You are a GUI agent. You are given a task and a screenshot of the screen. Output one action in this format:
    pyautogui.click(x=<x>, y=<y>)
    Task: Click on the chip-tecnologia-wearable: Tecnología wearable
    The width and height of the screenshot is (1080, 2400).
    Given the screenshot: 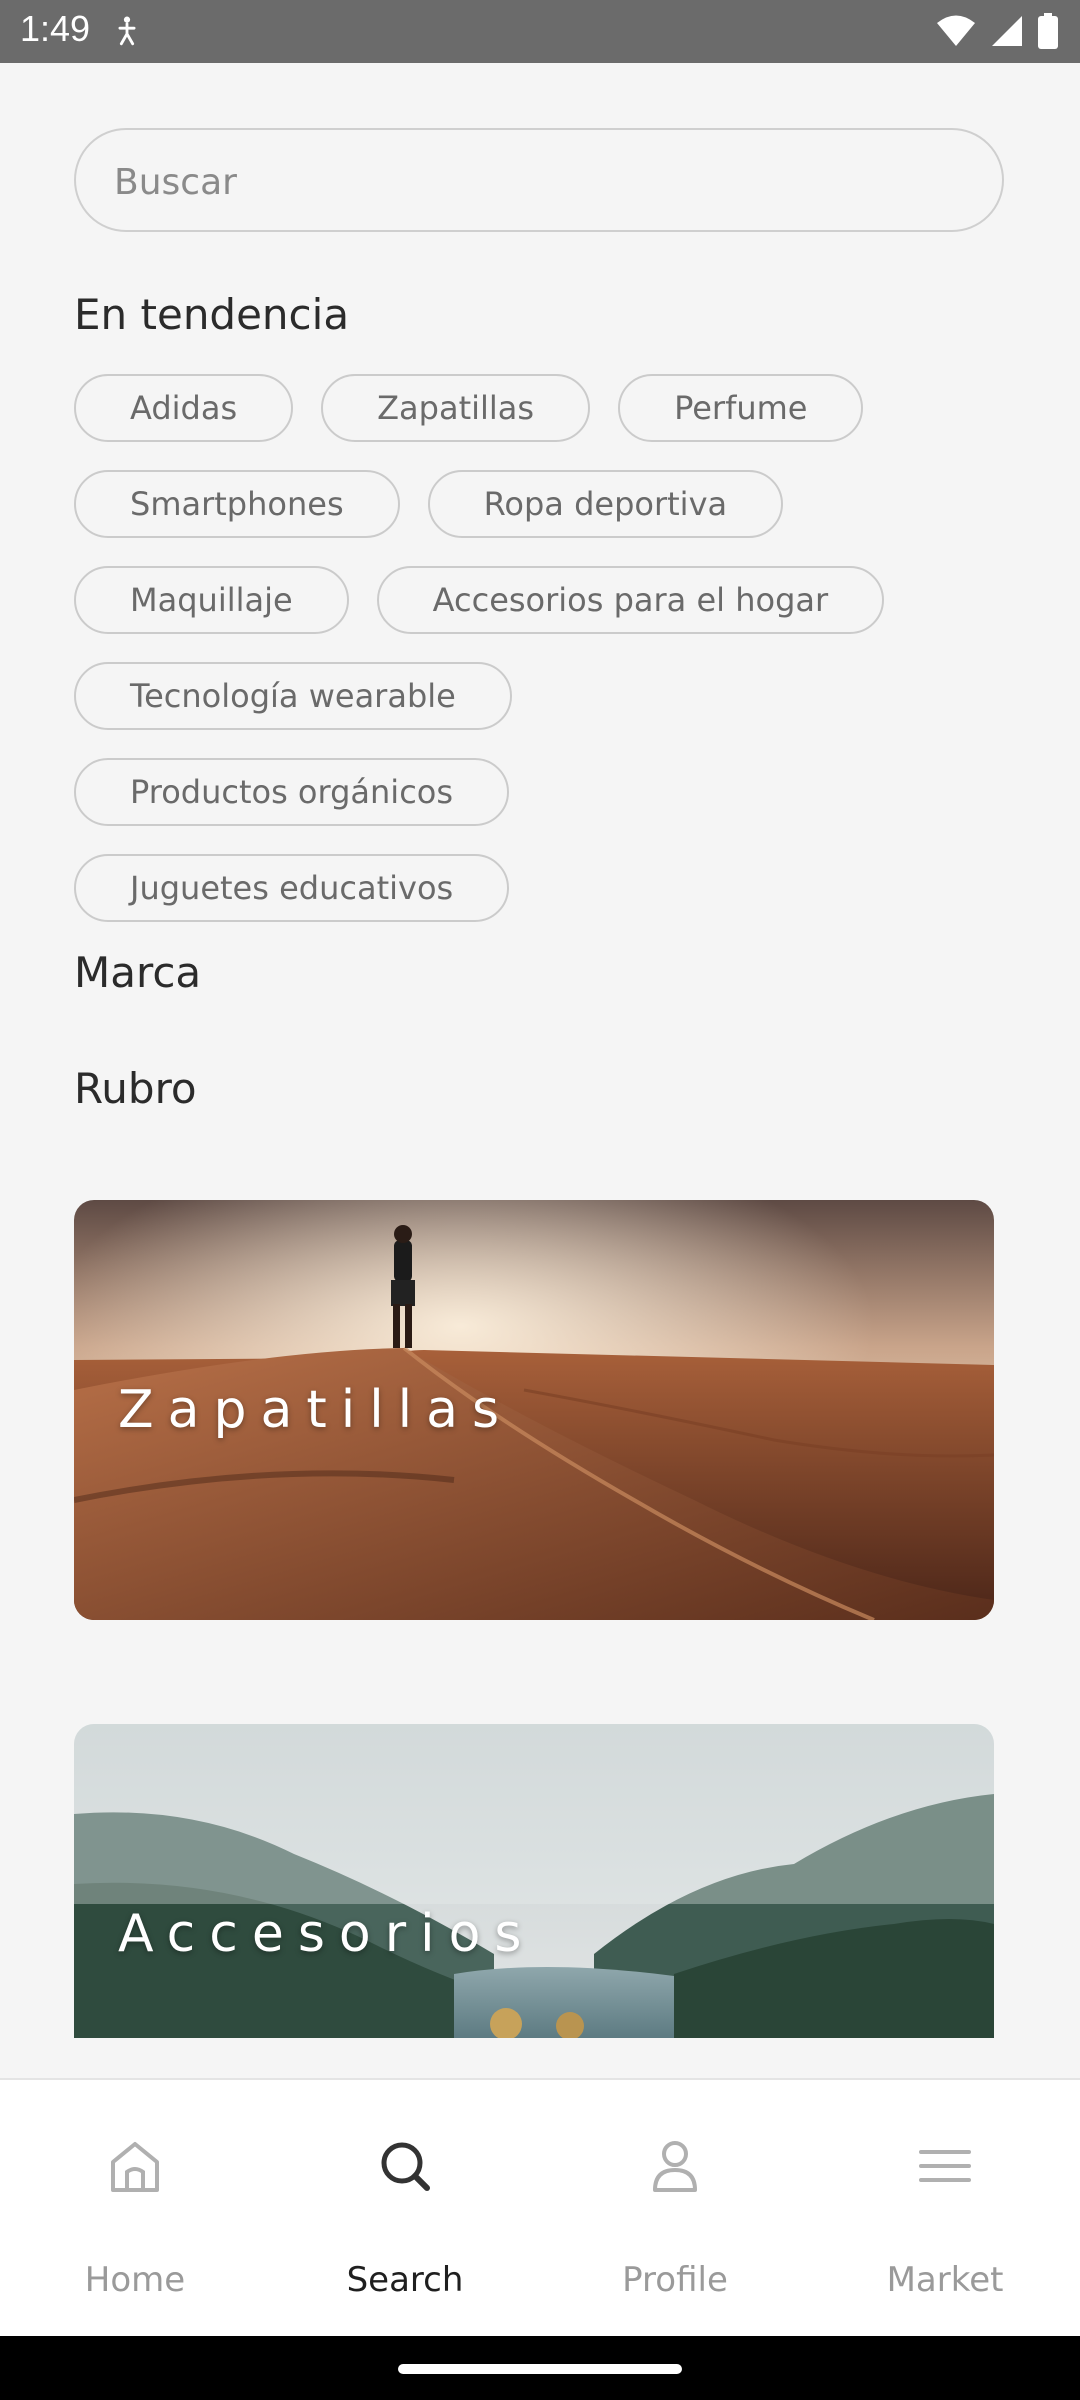 What is the action you would take?
    pyautogui.click(x=293, y=696)
    